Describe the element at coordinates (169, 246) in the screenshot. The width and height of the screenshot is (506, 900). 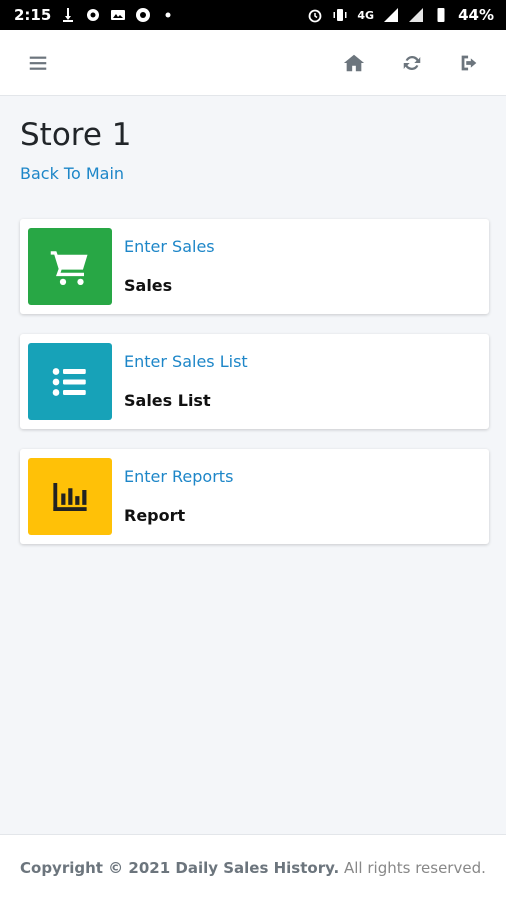
I see `enter-sales-link: Enter Sales` at that location.